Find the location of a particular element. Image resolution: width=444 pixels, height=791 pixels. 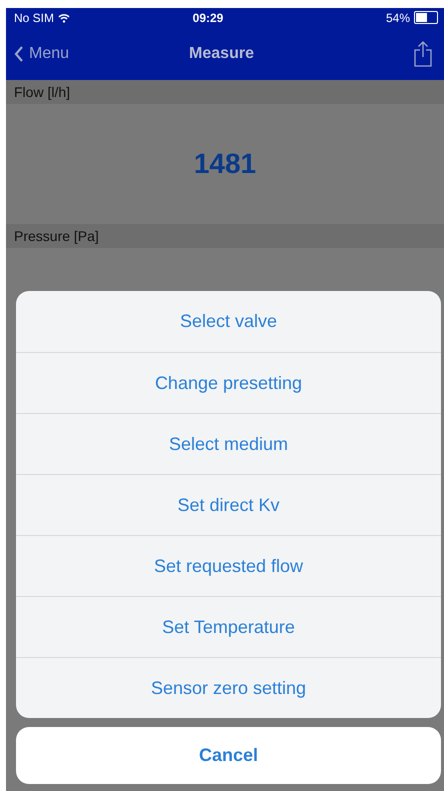

wifi-icon is located at coordinates (64, 17).